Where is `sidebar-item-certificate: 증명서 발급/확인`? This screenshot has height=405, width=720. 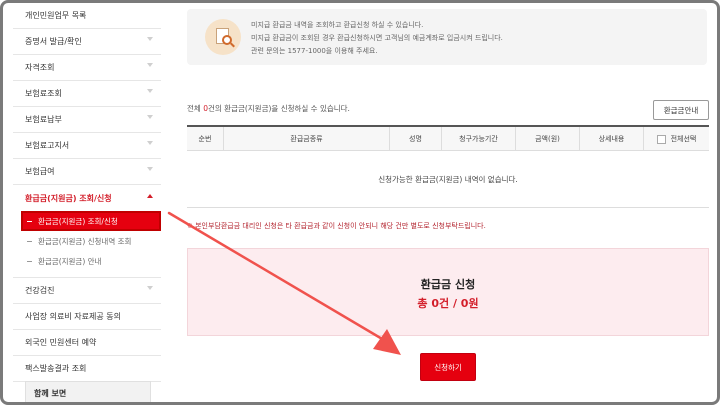 sidebar-item-certificate: 증명서 발급/확인 is located at coordinates (87, 42).